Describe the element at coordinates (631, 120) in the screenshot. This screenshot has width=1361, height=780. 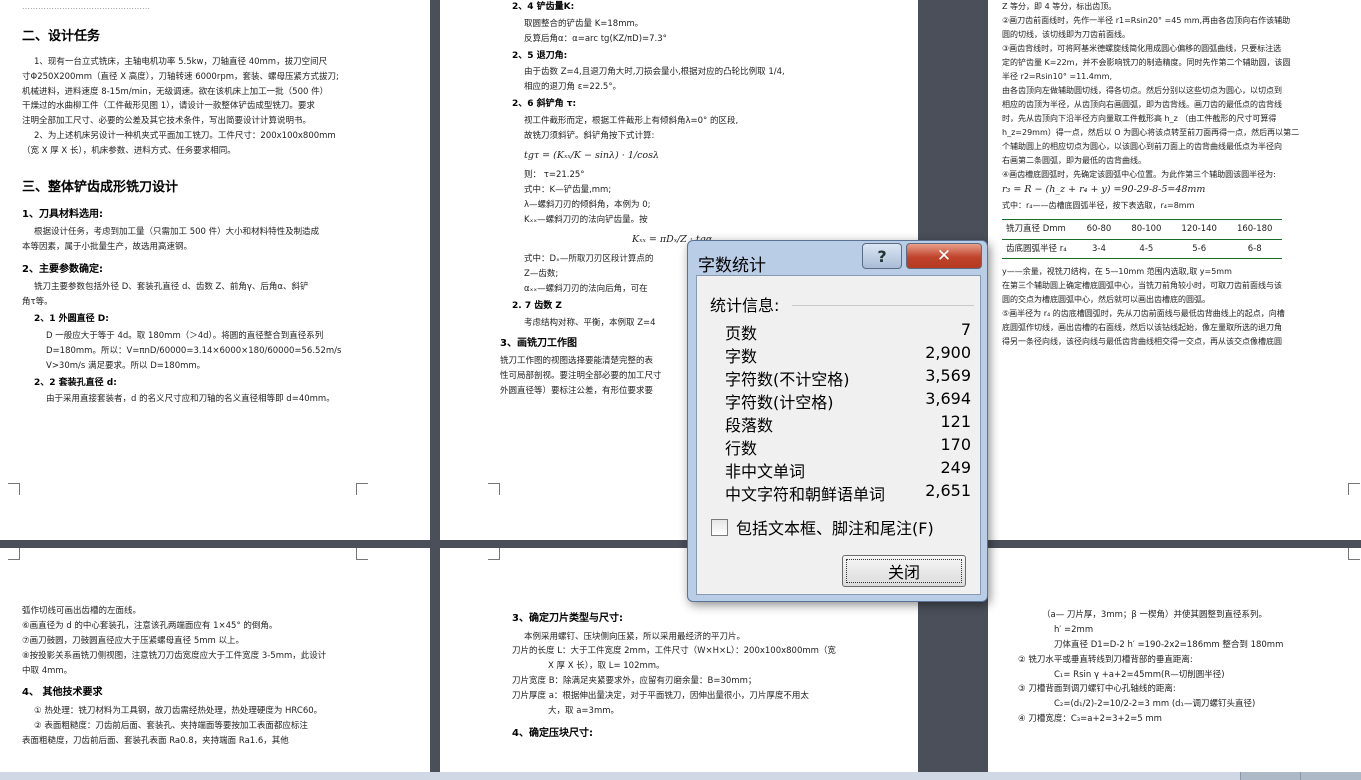
I see `page-text-line: 视工件截形而定，根据工件截形上有倾斜角λ=0° 的区段,` at that location.